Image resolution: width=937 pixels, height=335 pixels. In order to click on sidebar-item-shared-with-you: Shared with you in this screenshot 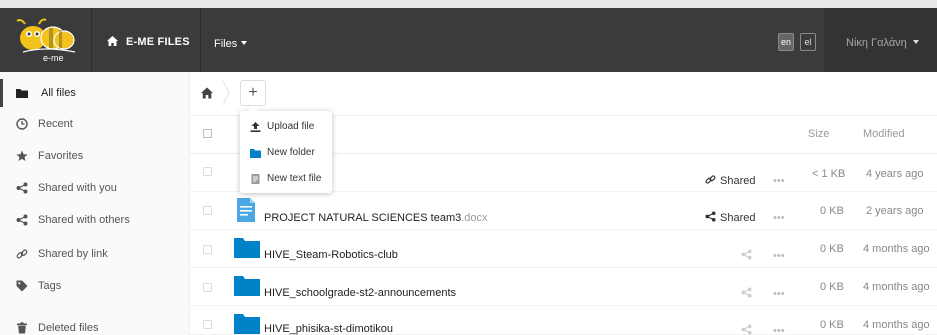, I will do `click(95, 188)`.